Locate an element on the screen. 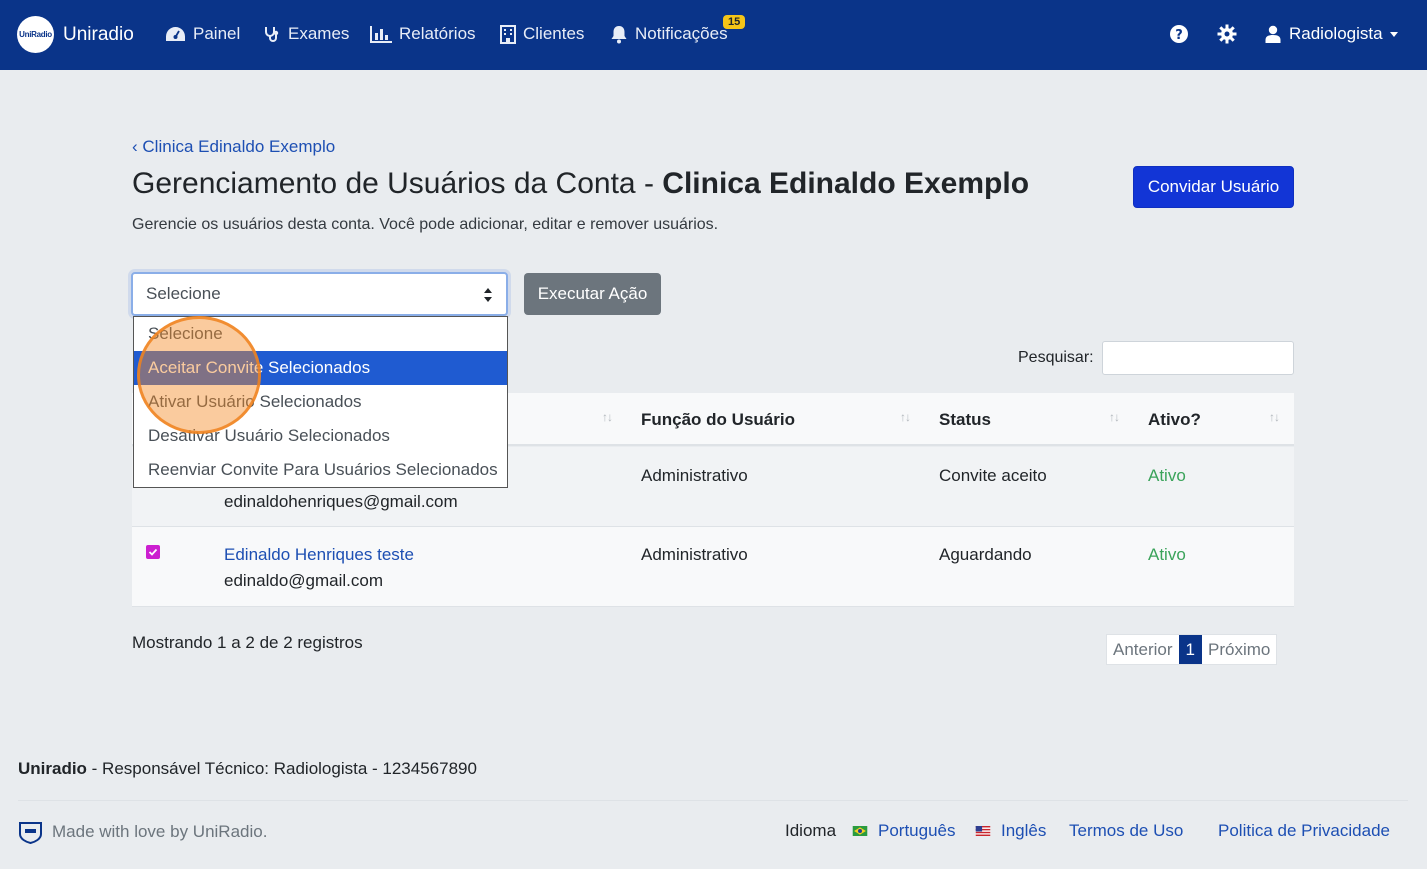 This screenshot has width=1427, height=869. user-email: edinaldo@gmail.com is located at coordinates (304, 580).